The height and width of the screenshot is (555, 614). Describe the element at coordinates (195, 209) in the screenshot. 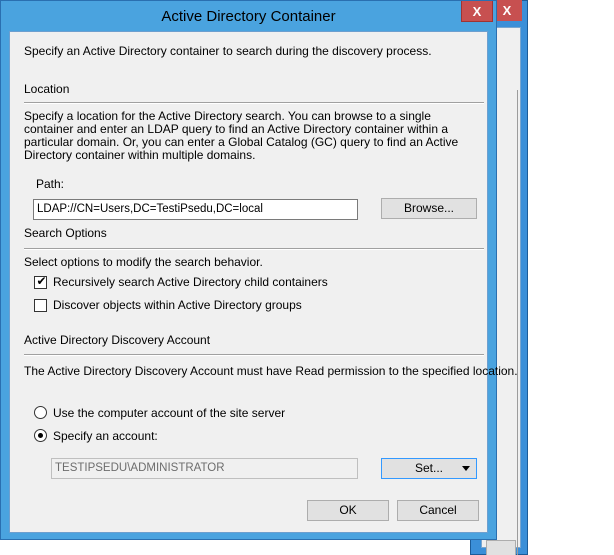

I see `path-input: LDAP://CN=Users,DC=TestiPsedu,DC=local` at that location.